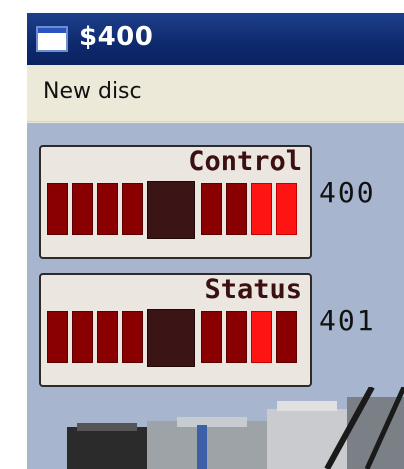  Describe the element at coordinates (245, 161) in the screenshot. I see `control-register-label: Control` at that location.